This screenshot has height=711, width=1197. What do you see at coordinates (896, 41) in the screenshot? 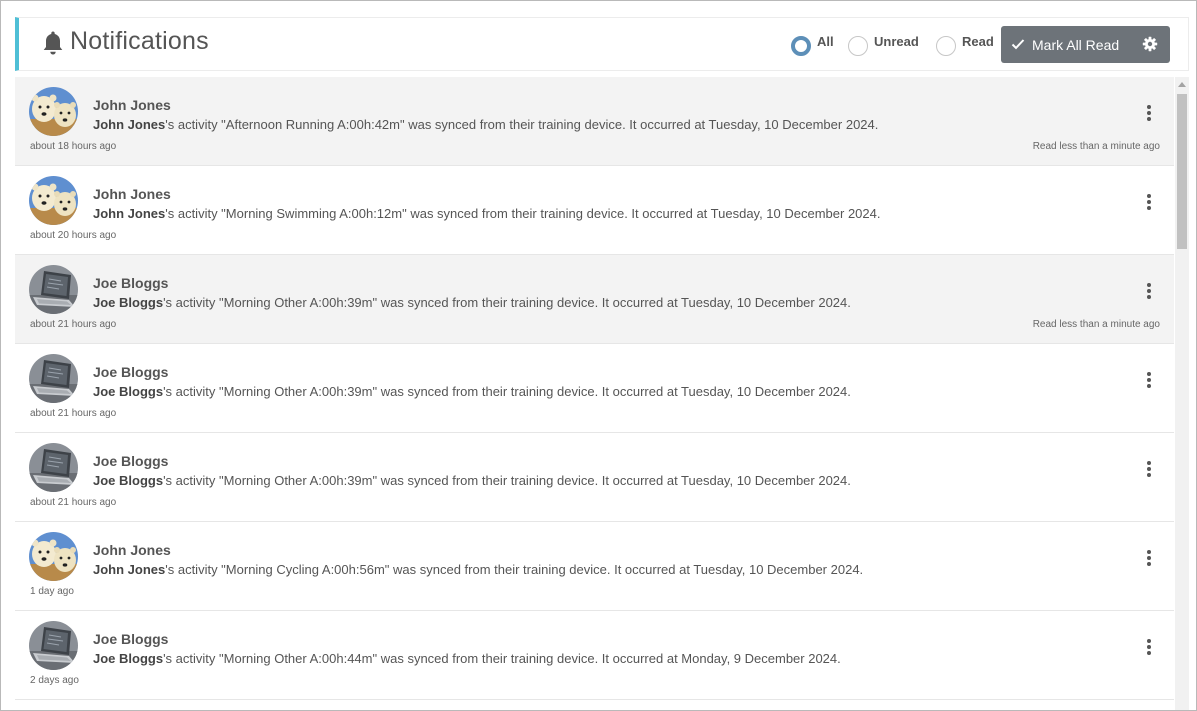
I see `filter-label: Unread` at bounding box center [896, 41].